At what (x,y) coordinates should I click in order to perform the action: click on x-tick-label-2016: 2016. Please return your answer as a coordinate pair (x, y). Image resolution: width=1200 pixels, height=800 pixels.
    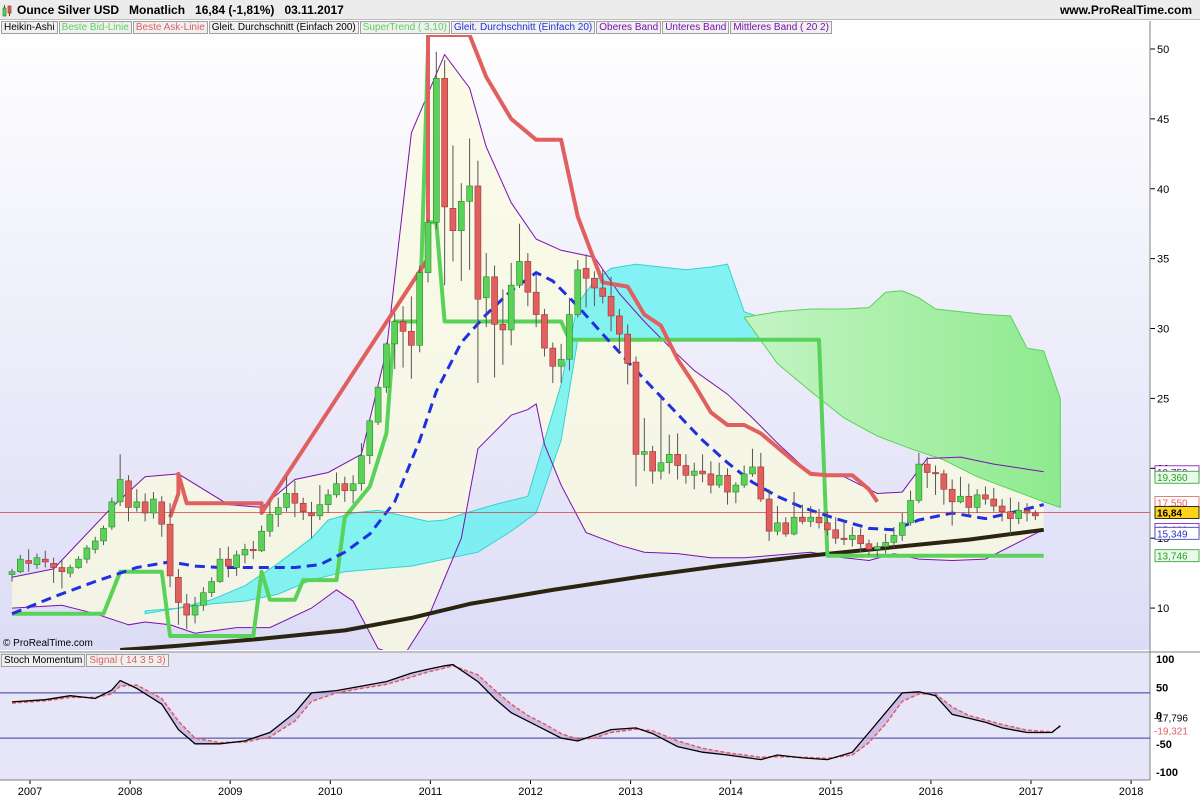
    Looking at the image, I should click on (931, 792).